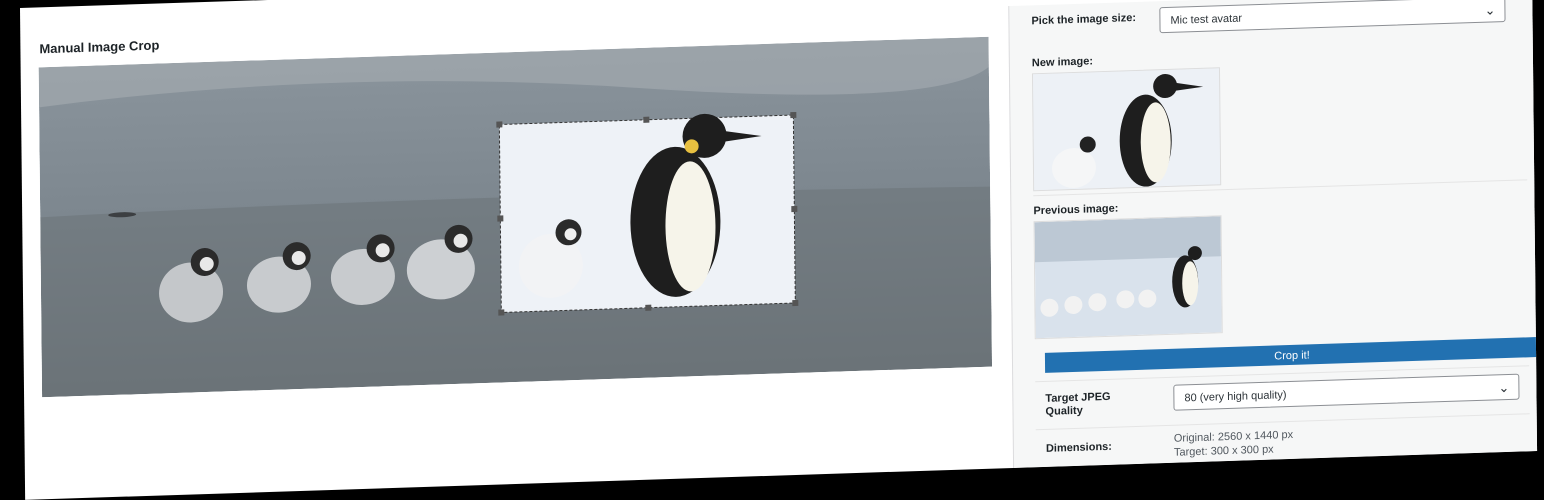 Image resolution: width=1544 pixels, height=500 pixels. What do you see at coordinates (1076, 210) in the screenshot?
I see `previous-image-label: Previous image:` at bounding box center [1076, 210].